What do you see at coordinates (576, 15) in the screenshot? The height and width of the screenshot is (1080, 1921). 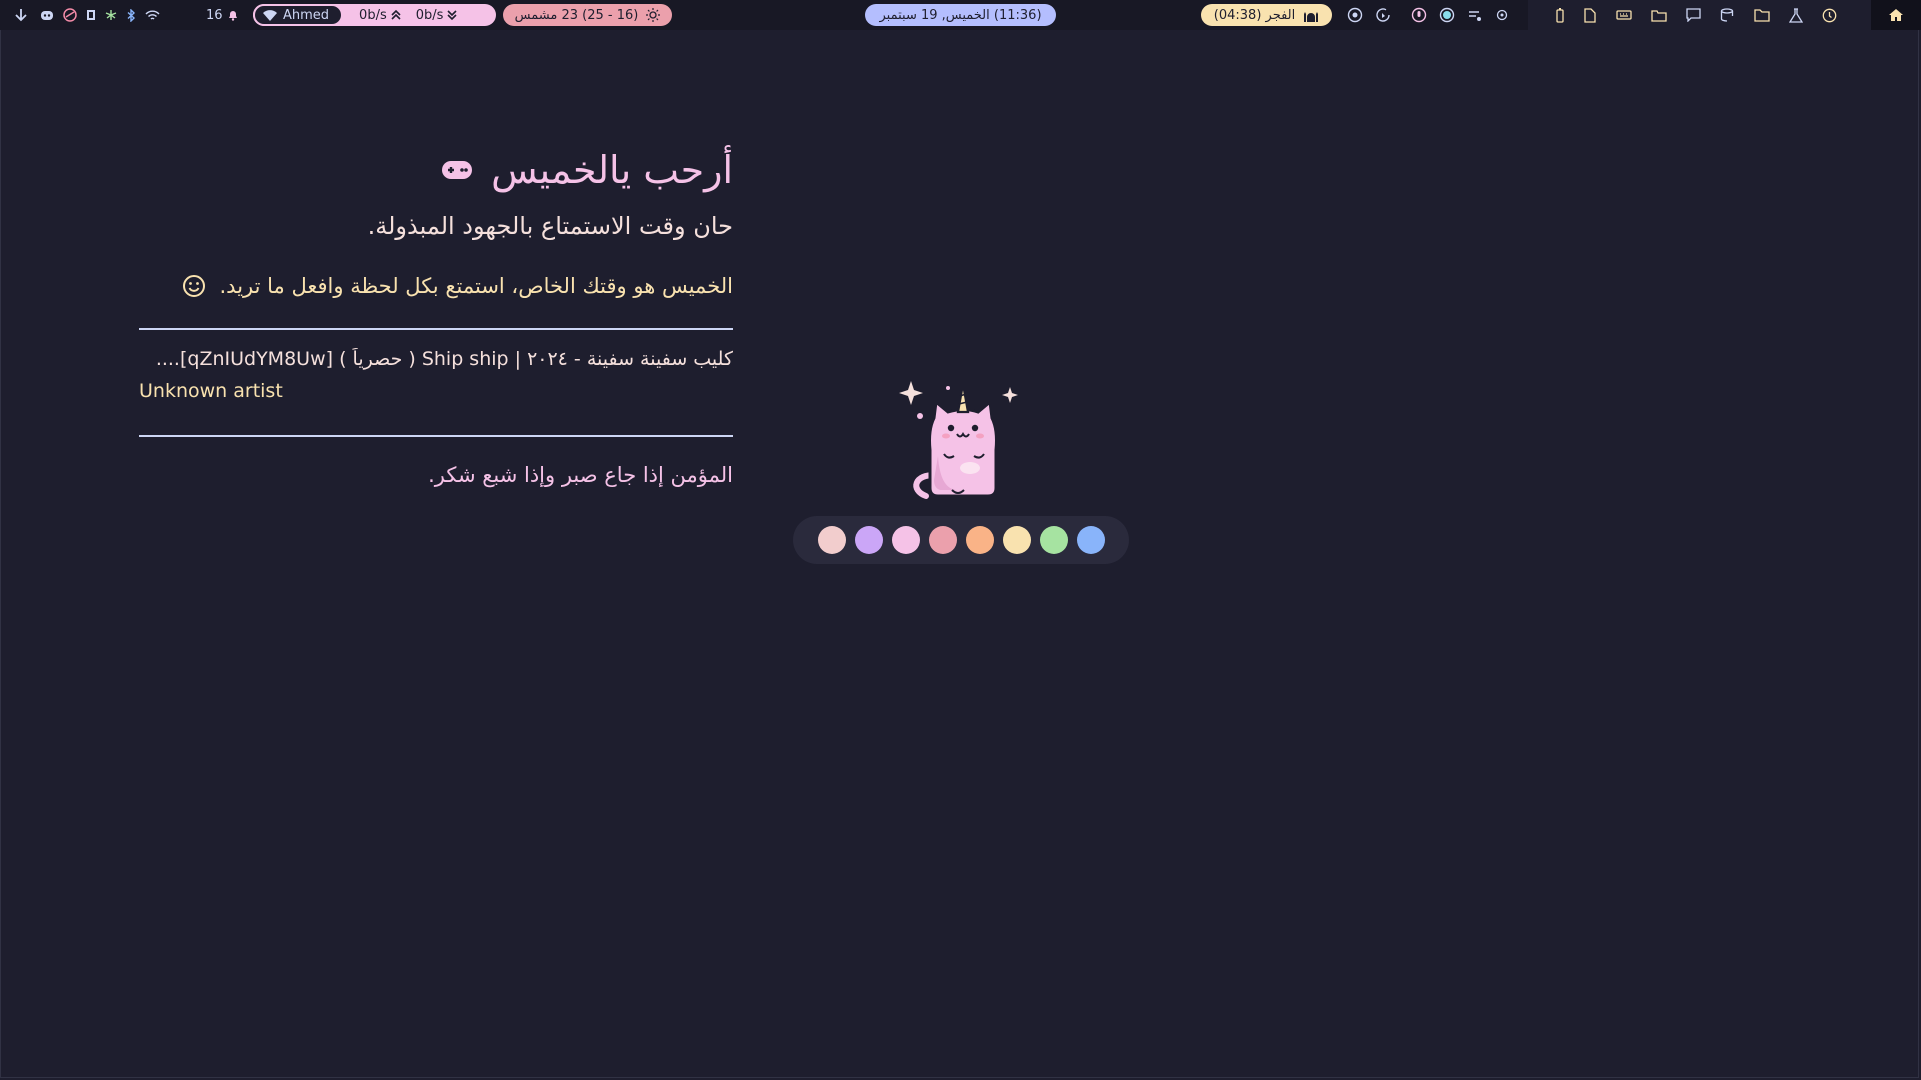 I see `weather-text: (16 - 25) 23 مشمس` at bounding box center [576, 15].